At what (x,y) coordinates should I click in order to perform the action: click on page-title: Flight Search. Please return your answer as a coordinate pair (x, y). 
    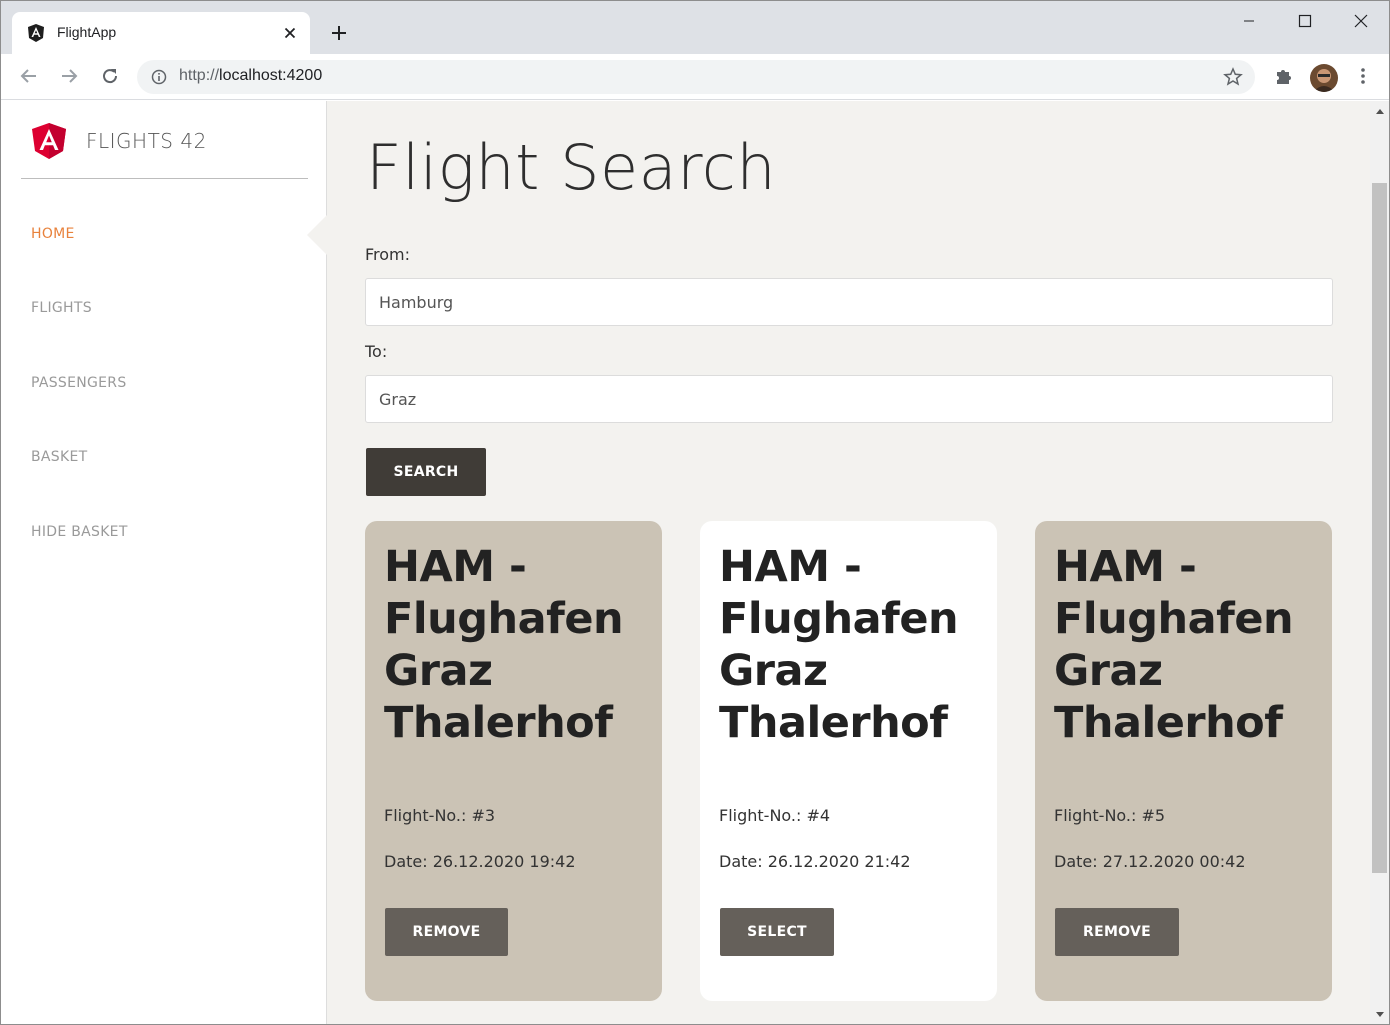
    Looking at the image, I should click on (571, 167).